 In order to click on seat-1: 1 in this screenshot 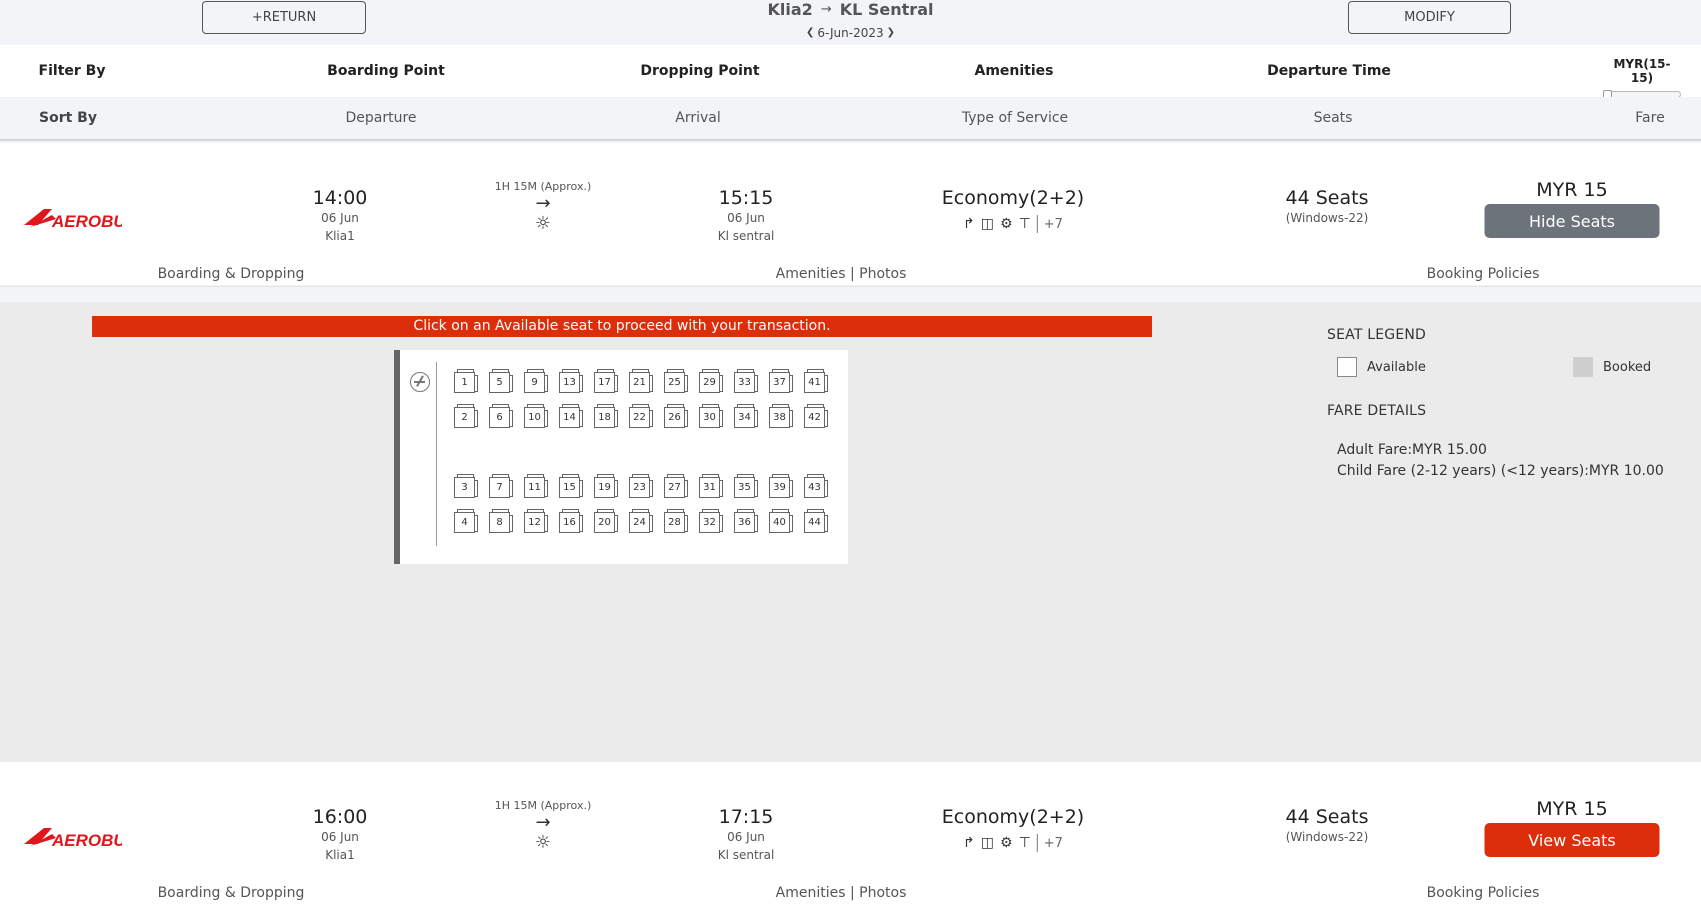, I will do `click(466, 381)`.